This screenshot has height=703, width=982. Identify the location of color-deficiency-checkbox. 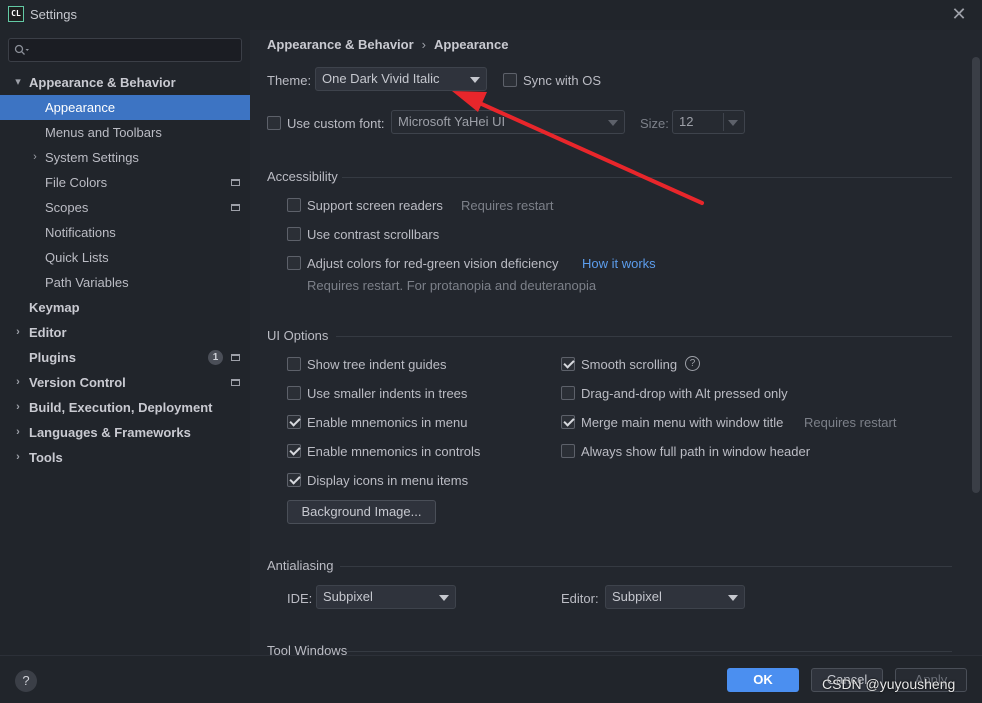
(294, 263).